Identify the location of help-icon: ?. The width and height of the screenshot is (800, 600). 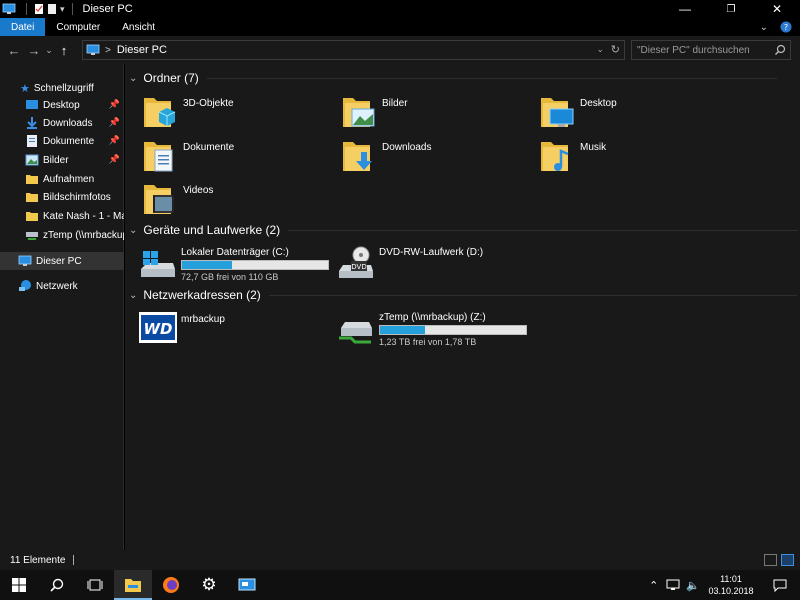
(786, 27).